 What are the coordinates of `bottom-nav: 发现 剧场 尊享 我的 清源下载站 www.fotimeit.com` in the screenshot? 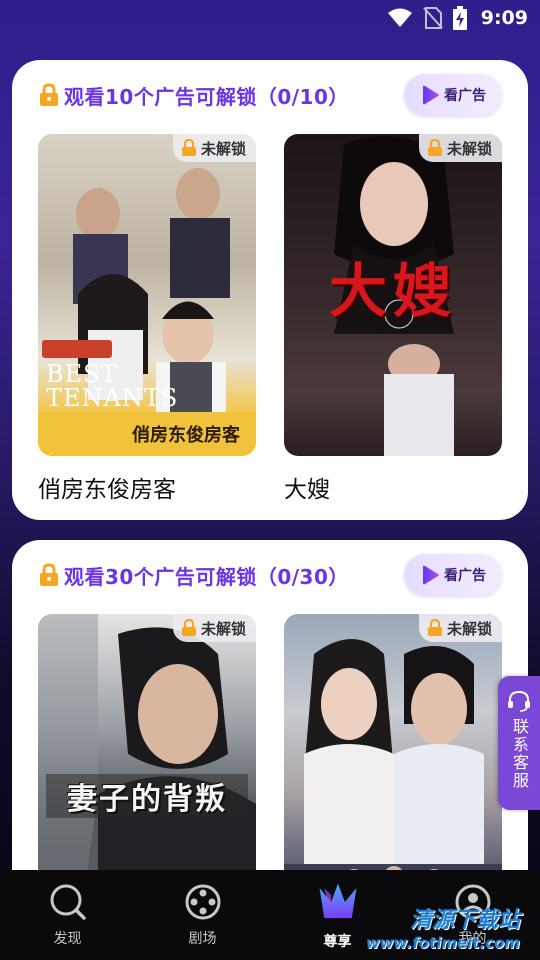 It's located at (270, 915).